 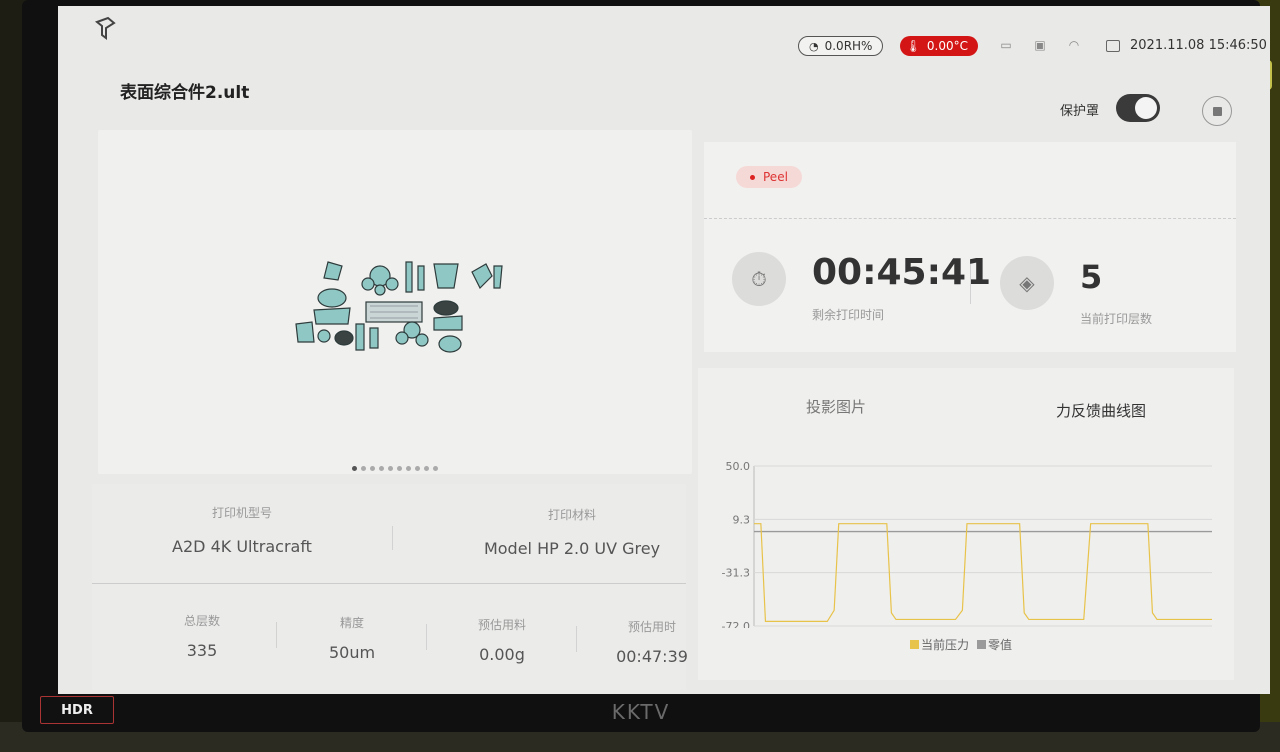 What do you see at coordinates (641, 712) in the screenshot?
I see `monitor-brand: KKTV` at bounding box center [641, 712].